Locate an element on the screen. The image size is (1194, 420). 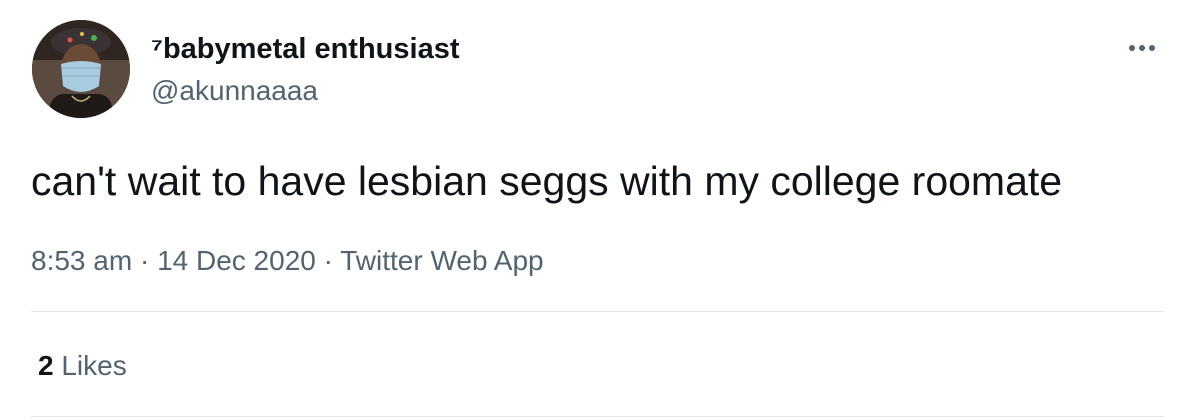
avatar-photo-icon is located at coordinates (81, 69).